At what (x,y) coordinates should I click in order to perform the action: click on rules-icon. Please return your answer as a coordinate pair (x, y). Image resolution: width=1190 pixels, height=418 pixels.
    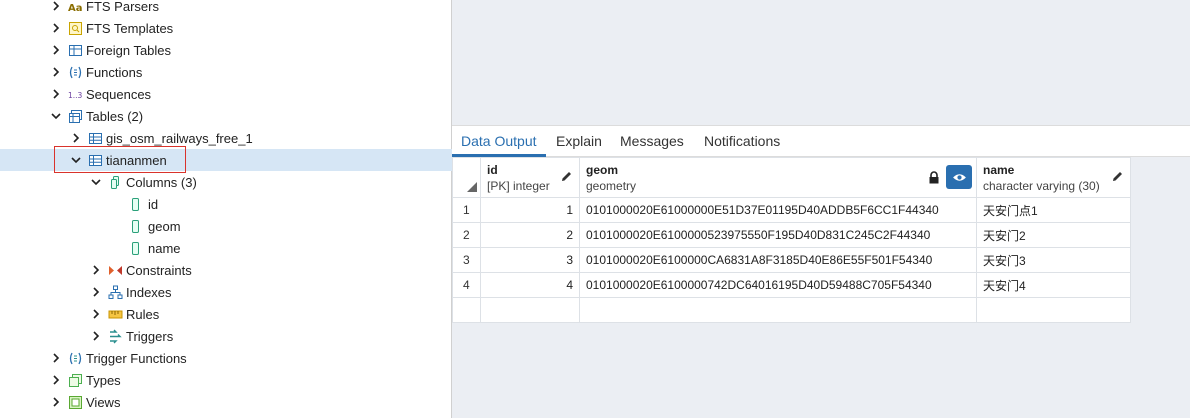
    Looking at the image, I should click on (115, 314).